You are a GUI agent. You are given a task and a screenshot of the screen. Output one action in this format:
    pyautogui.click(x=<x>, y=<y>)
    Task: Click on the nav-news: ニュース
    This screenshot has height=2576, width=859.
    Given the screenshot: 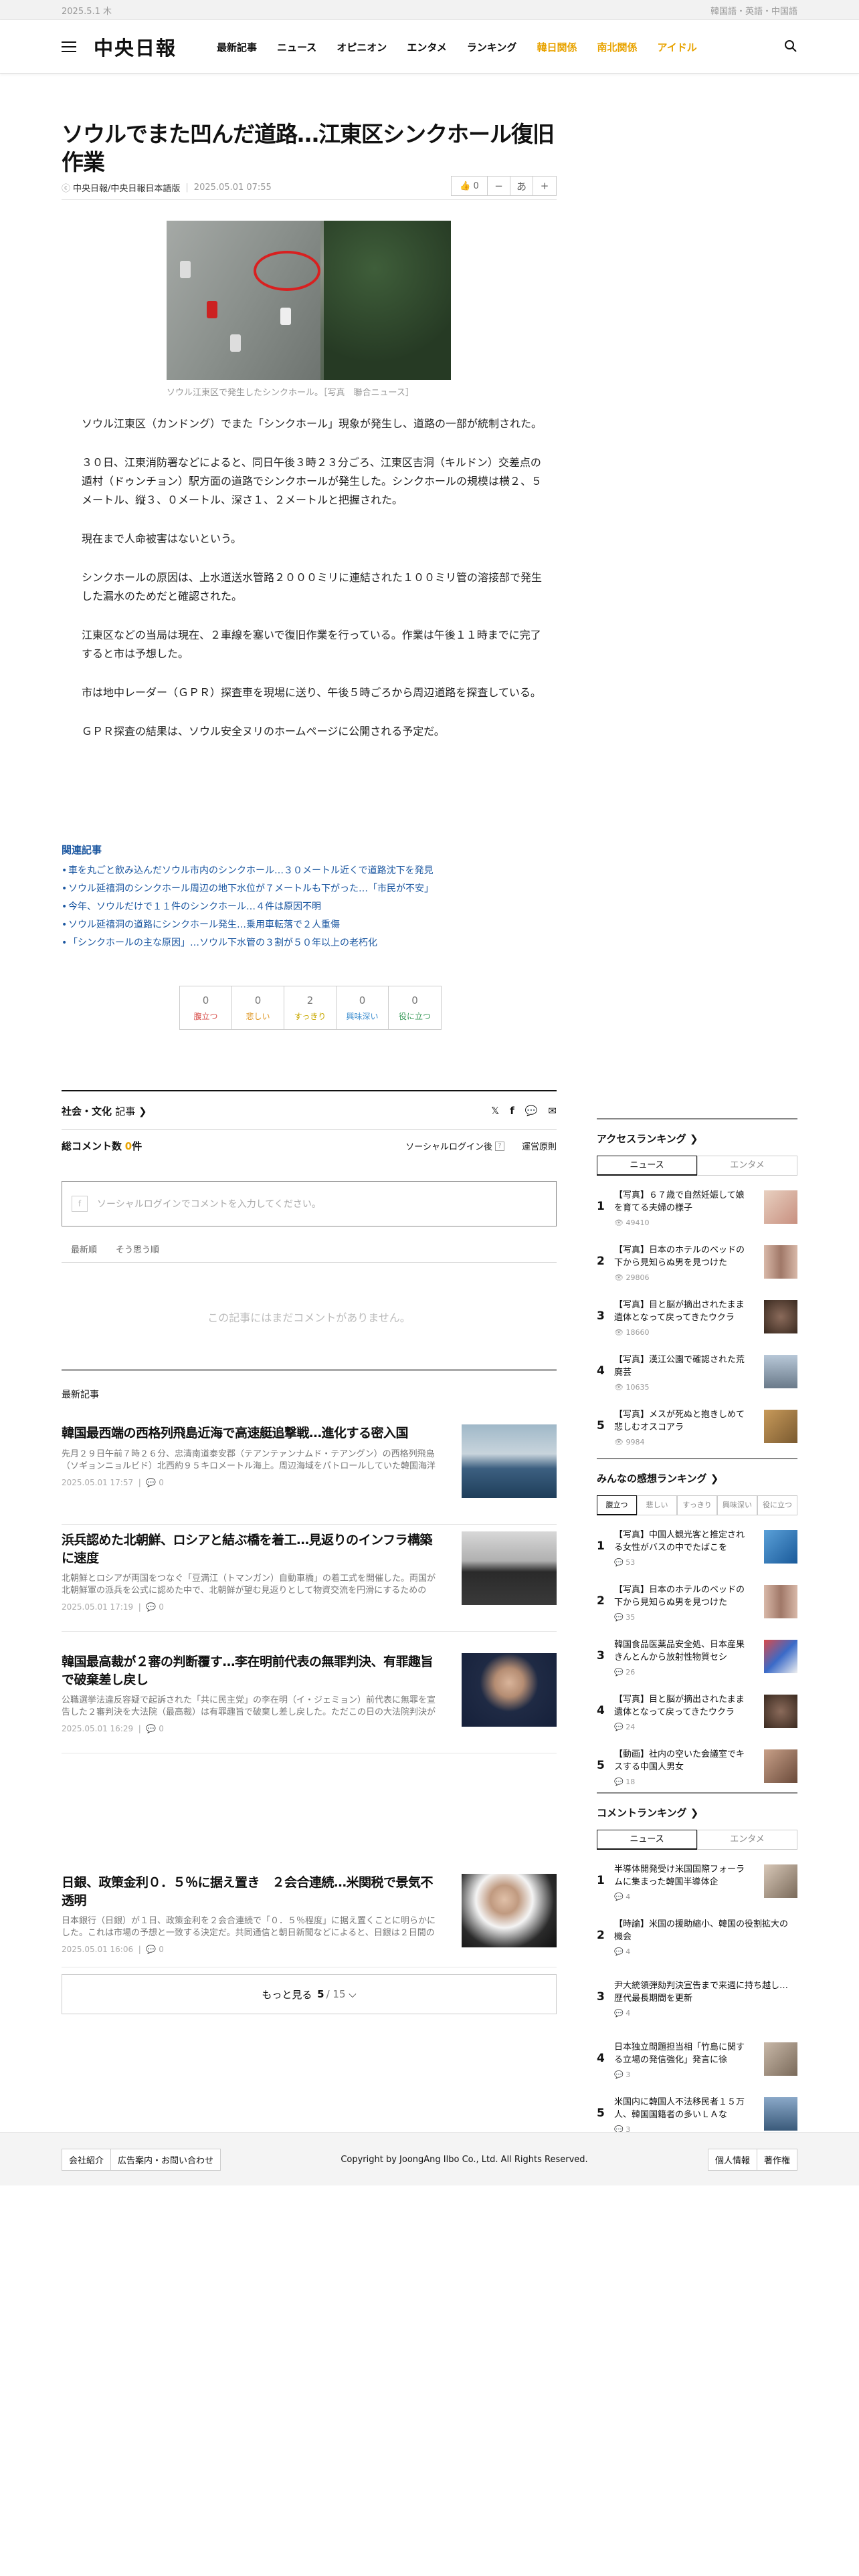 What is the action you would take?
    pyautogui.click(x=296, y=47)
    